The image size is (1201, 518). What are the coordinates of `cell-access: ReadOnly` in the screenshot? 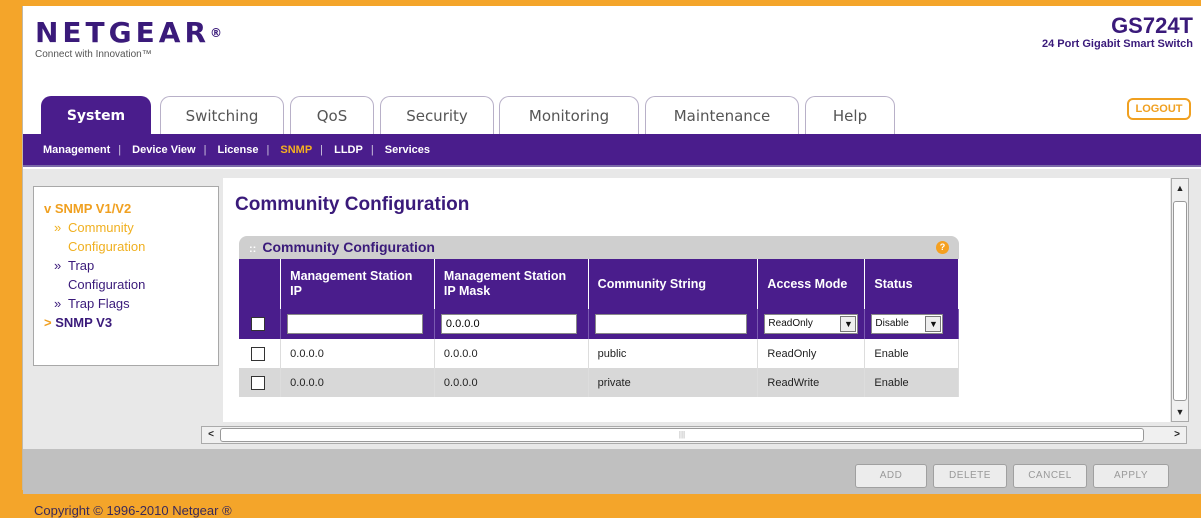 It's located at (811, 353).